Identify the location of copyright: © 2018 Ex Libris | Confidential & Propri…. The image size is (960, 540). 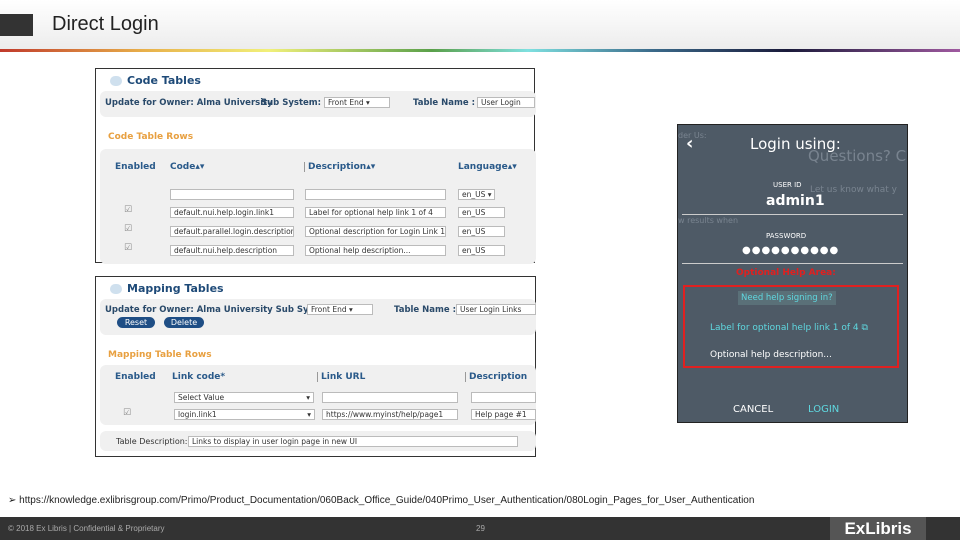
(86, 528).